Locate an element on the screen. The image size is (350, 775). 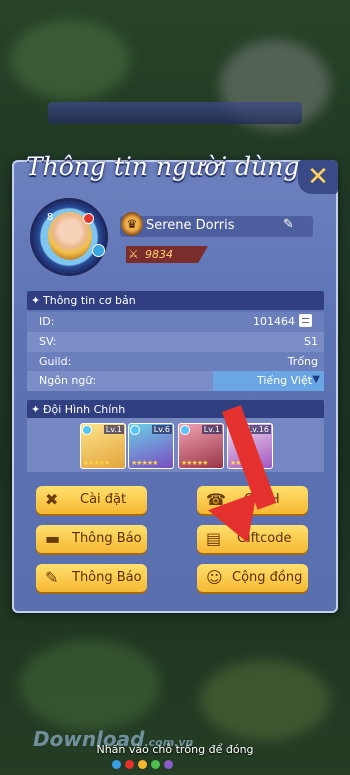
close-button: ✕ is located at coordinates (318, 177).